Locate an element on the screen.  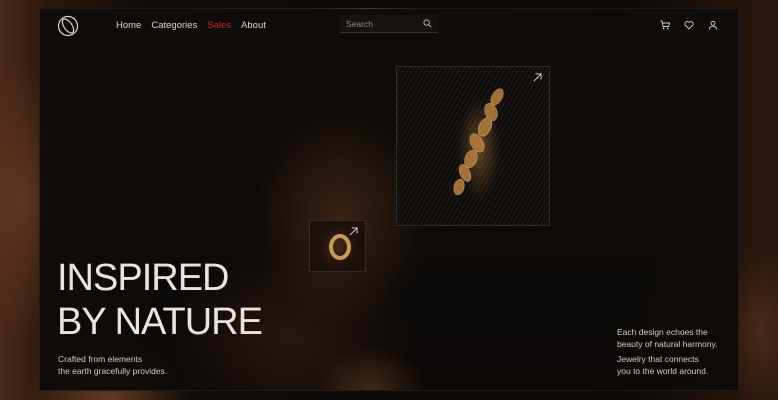
heart-icon is located at coordinates (689, 25).